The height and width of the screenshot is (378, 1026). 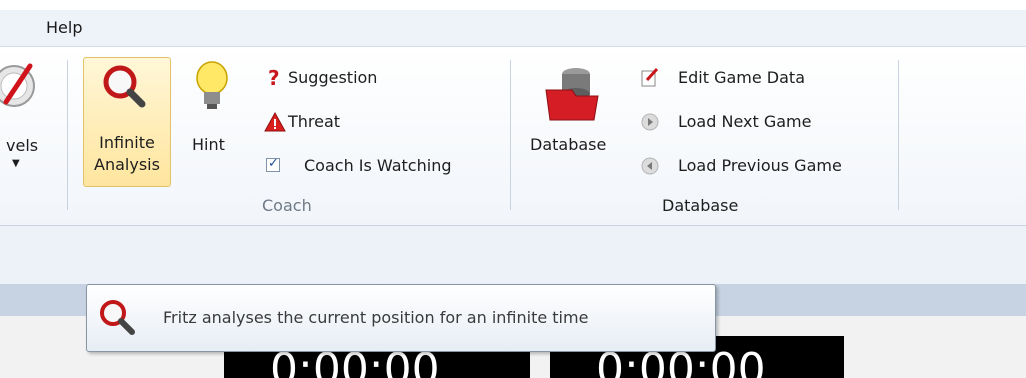 I want to click on database-button: Database, so click(x=578, y=115).